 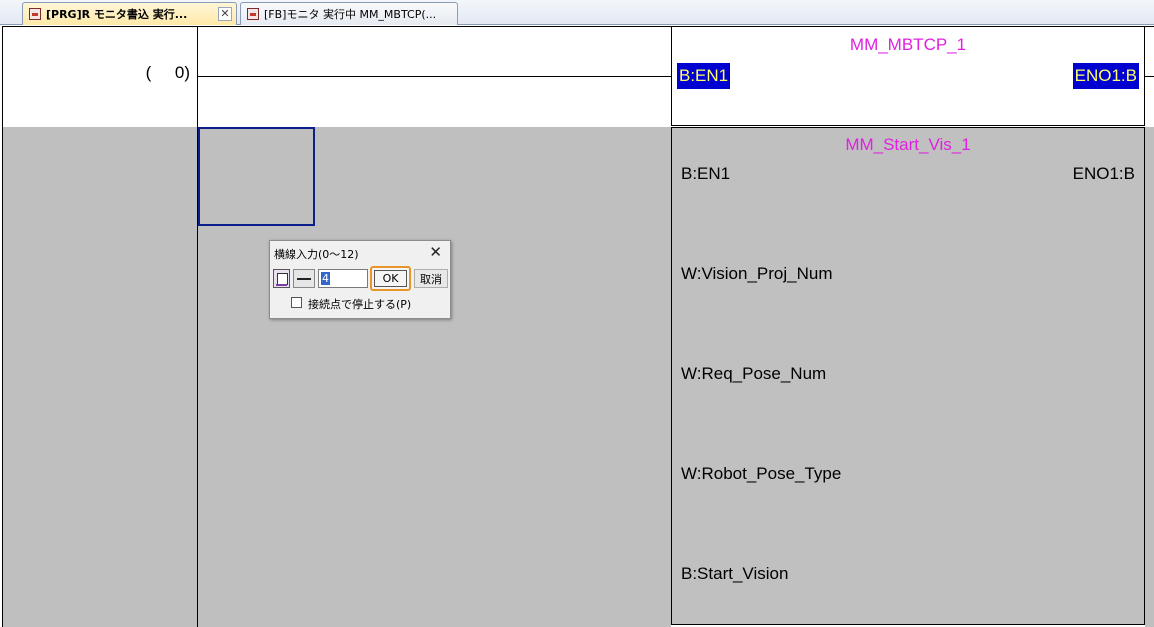 What do you see at coordinates (757, 274) in the screenshot?
I see `fb-input-vision-proj-num: W:Vision_Proj_Num` at bounding box center [757, 274].